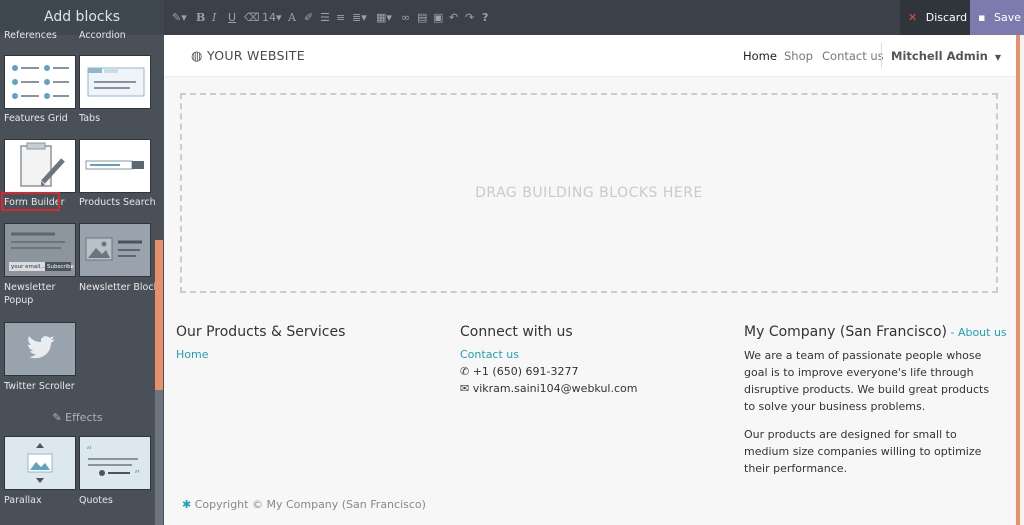 The width and height of the screenshot is (1024, 525). I want to click on company-name: My Company (San Francisco), so click(845, 332).